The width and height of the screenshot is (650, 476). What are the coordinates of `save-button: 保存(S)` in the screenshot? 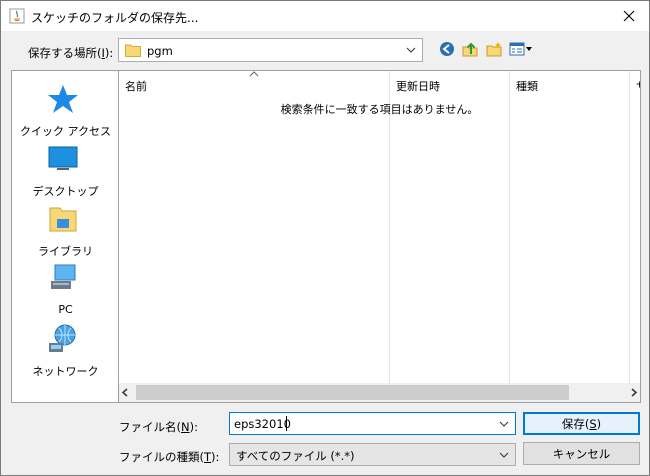 It's located at (581, 423).